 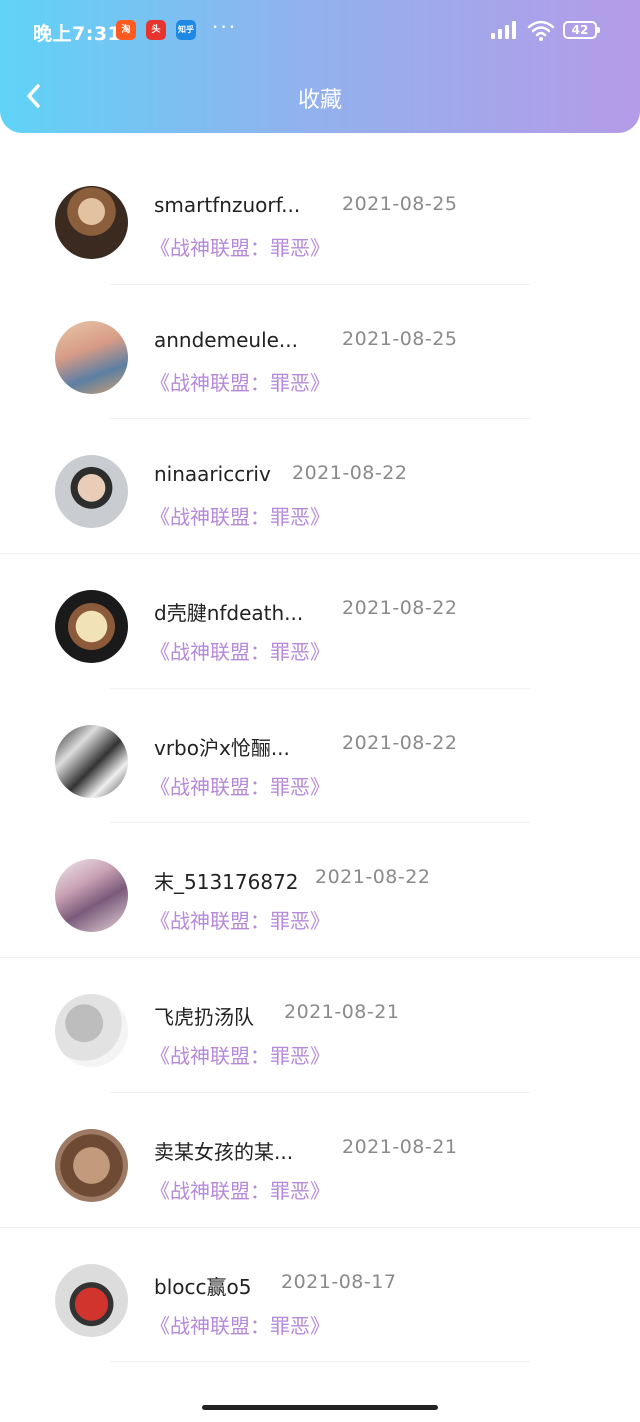 I want to click on favorite-date: 2021-08-17, so click(x=339, y=1281).